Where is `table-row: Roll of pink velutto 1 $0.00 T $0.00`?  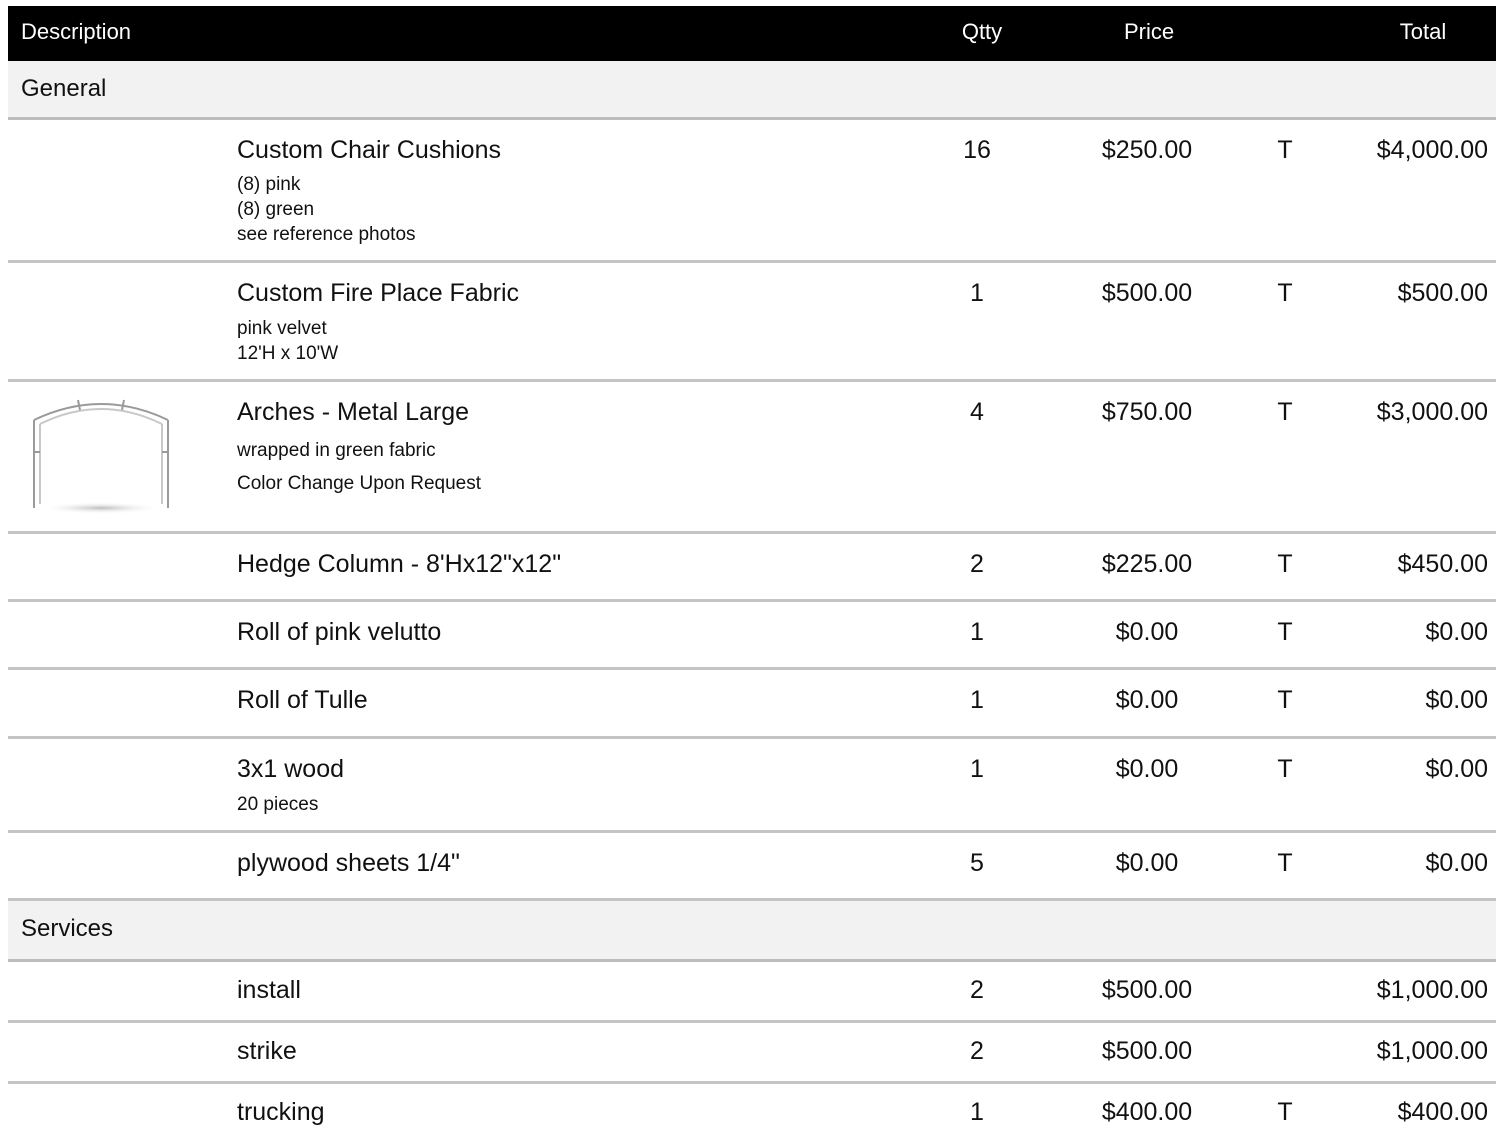
table-row: Roll of pink velutto 1 $0.00 T $0.00 is located at coordinates (752, 636).